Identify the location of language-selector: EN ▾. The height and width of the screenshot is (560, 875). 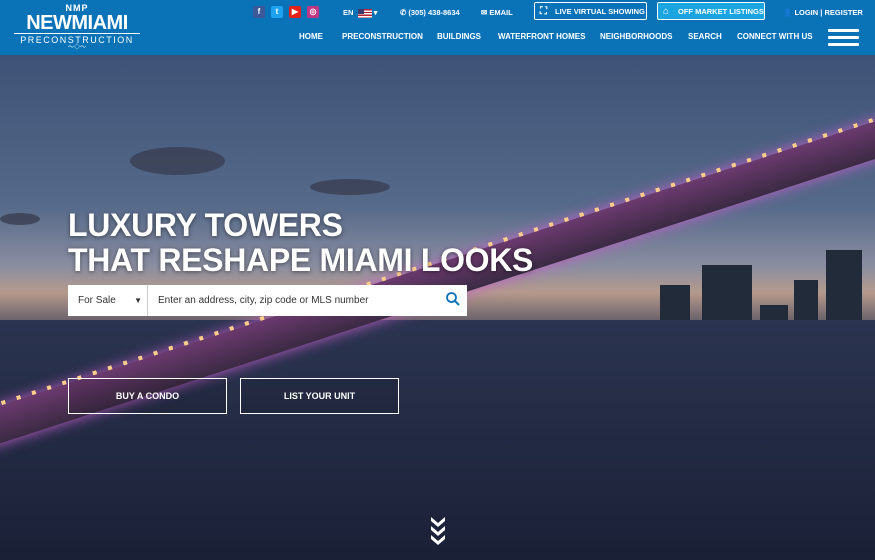
(360, 13).